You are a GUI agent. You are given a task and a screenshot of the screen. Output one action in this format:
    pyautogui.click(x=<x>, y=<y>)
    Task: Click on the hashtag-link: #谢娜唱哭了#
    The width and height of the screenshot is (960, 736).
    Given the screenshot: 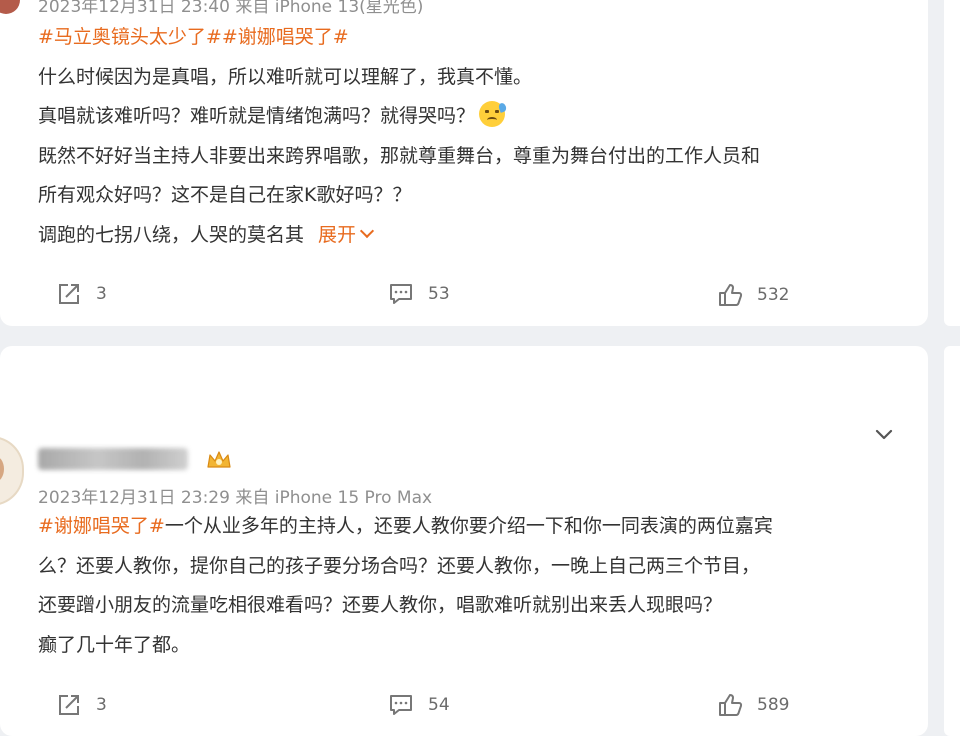 What is the action you would take?
    pyautogui.click(x=101, y=526)
    